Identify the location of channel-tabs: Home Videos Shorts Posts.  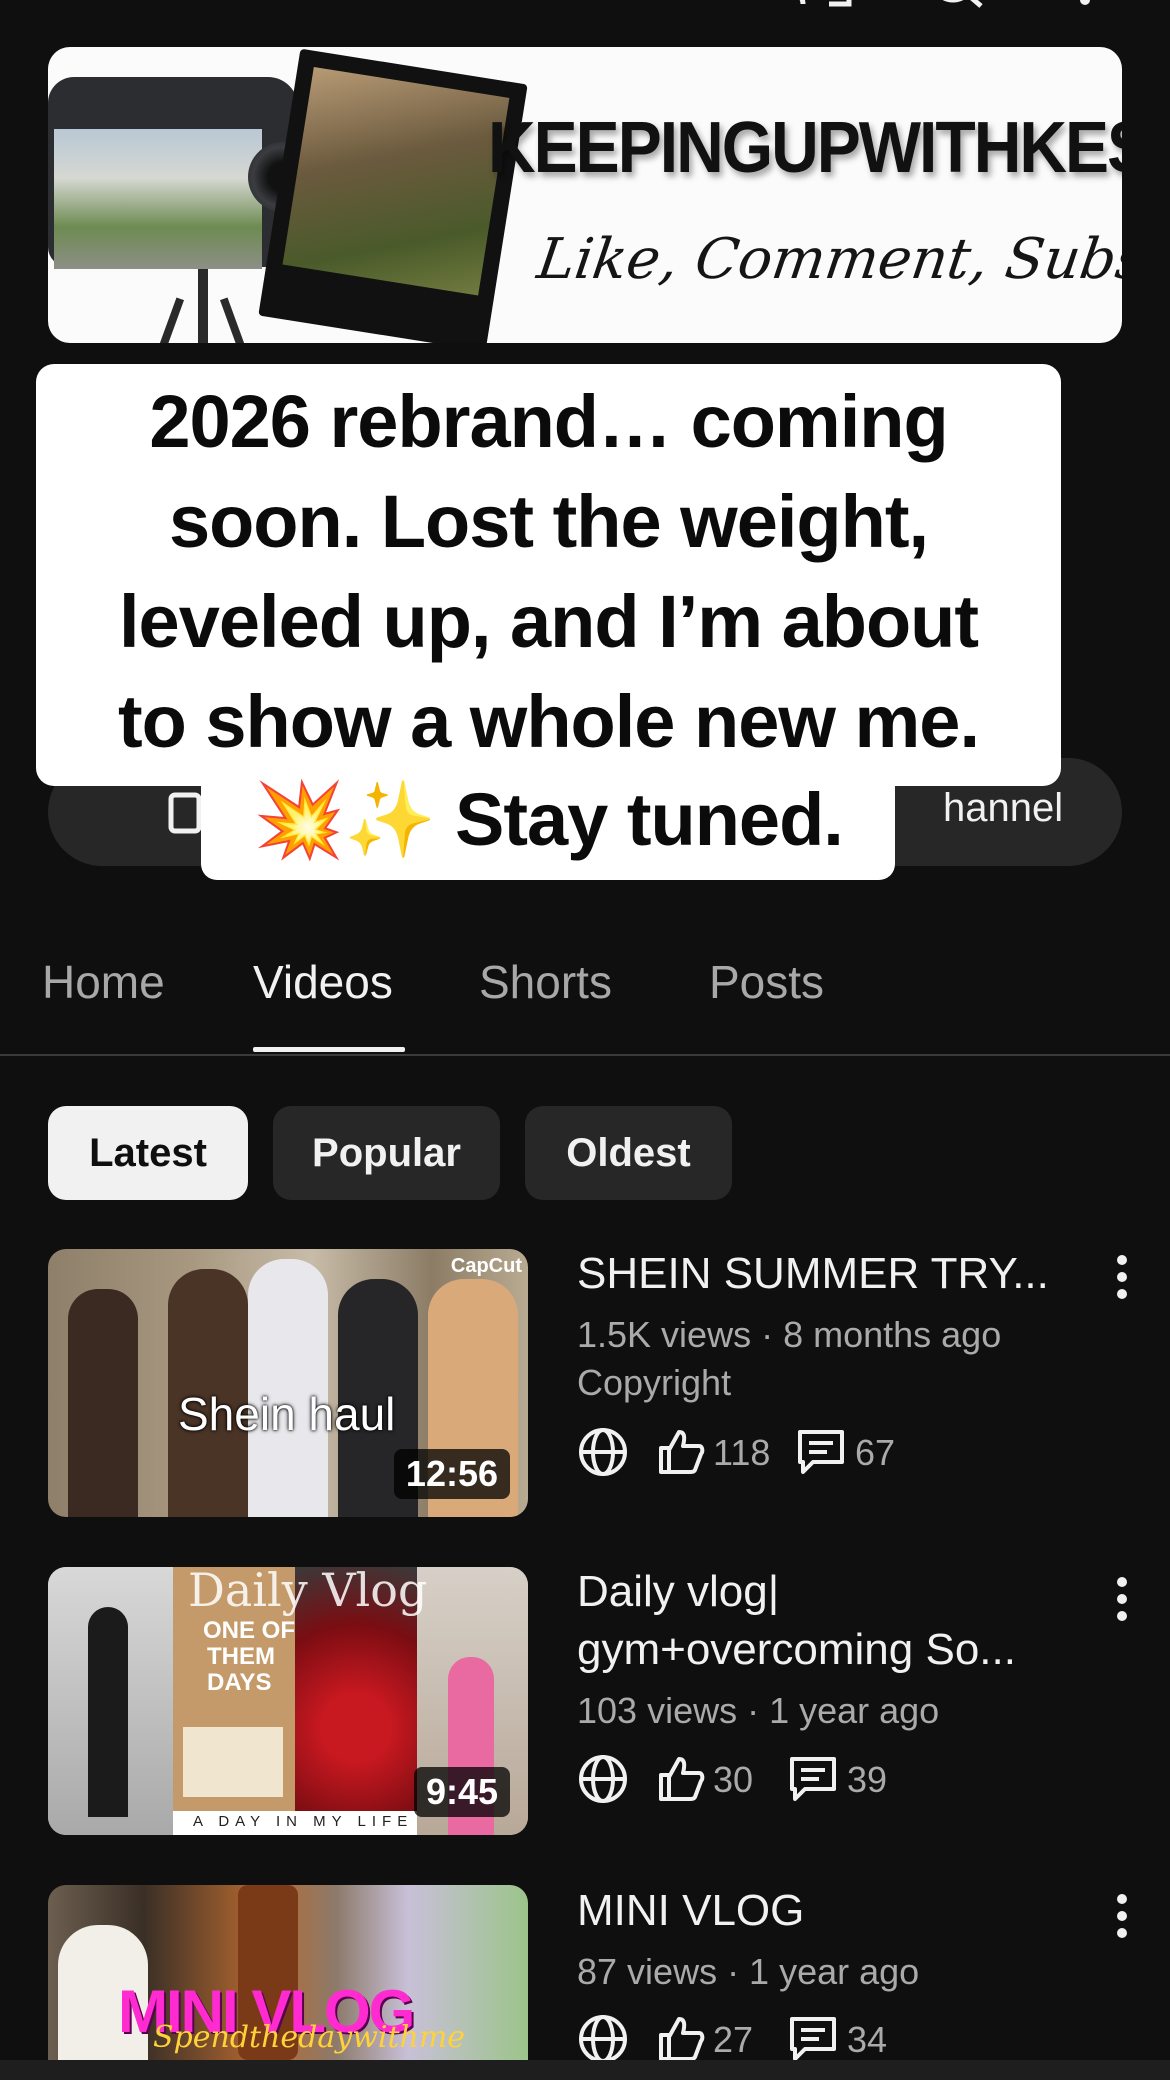
(585, 1000).